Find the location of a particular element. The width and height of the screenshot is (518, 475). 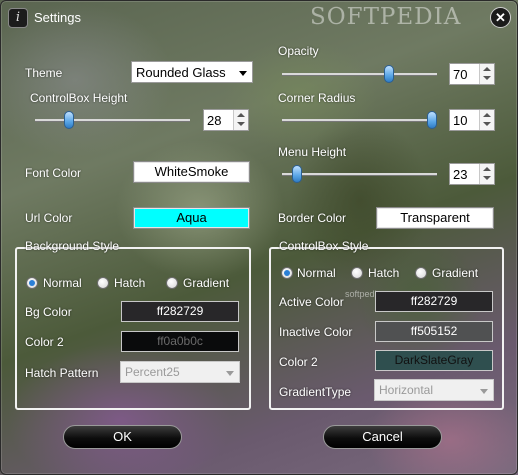

corner-radius-slider-thumb is located at coordinates (432, 120).